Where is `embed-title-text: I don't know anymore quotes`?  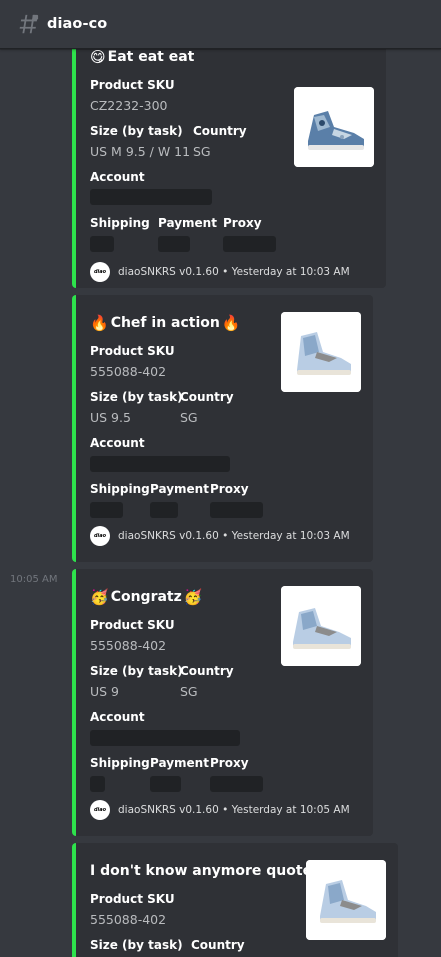
embed-title-text: I don't know anymore quotes is located at coordinates (205, 871).